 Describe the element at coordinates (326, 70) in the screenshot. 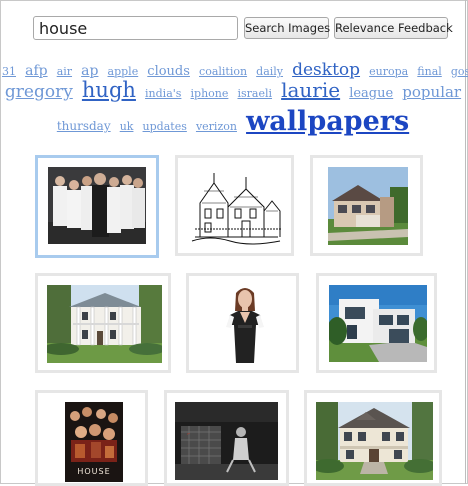

I see `tag-link: desktop` at that location.